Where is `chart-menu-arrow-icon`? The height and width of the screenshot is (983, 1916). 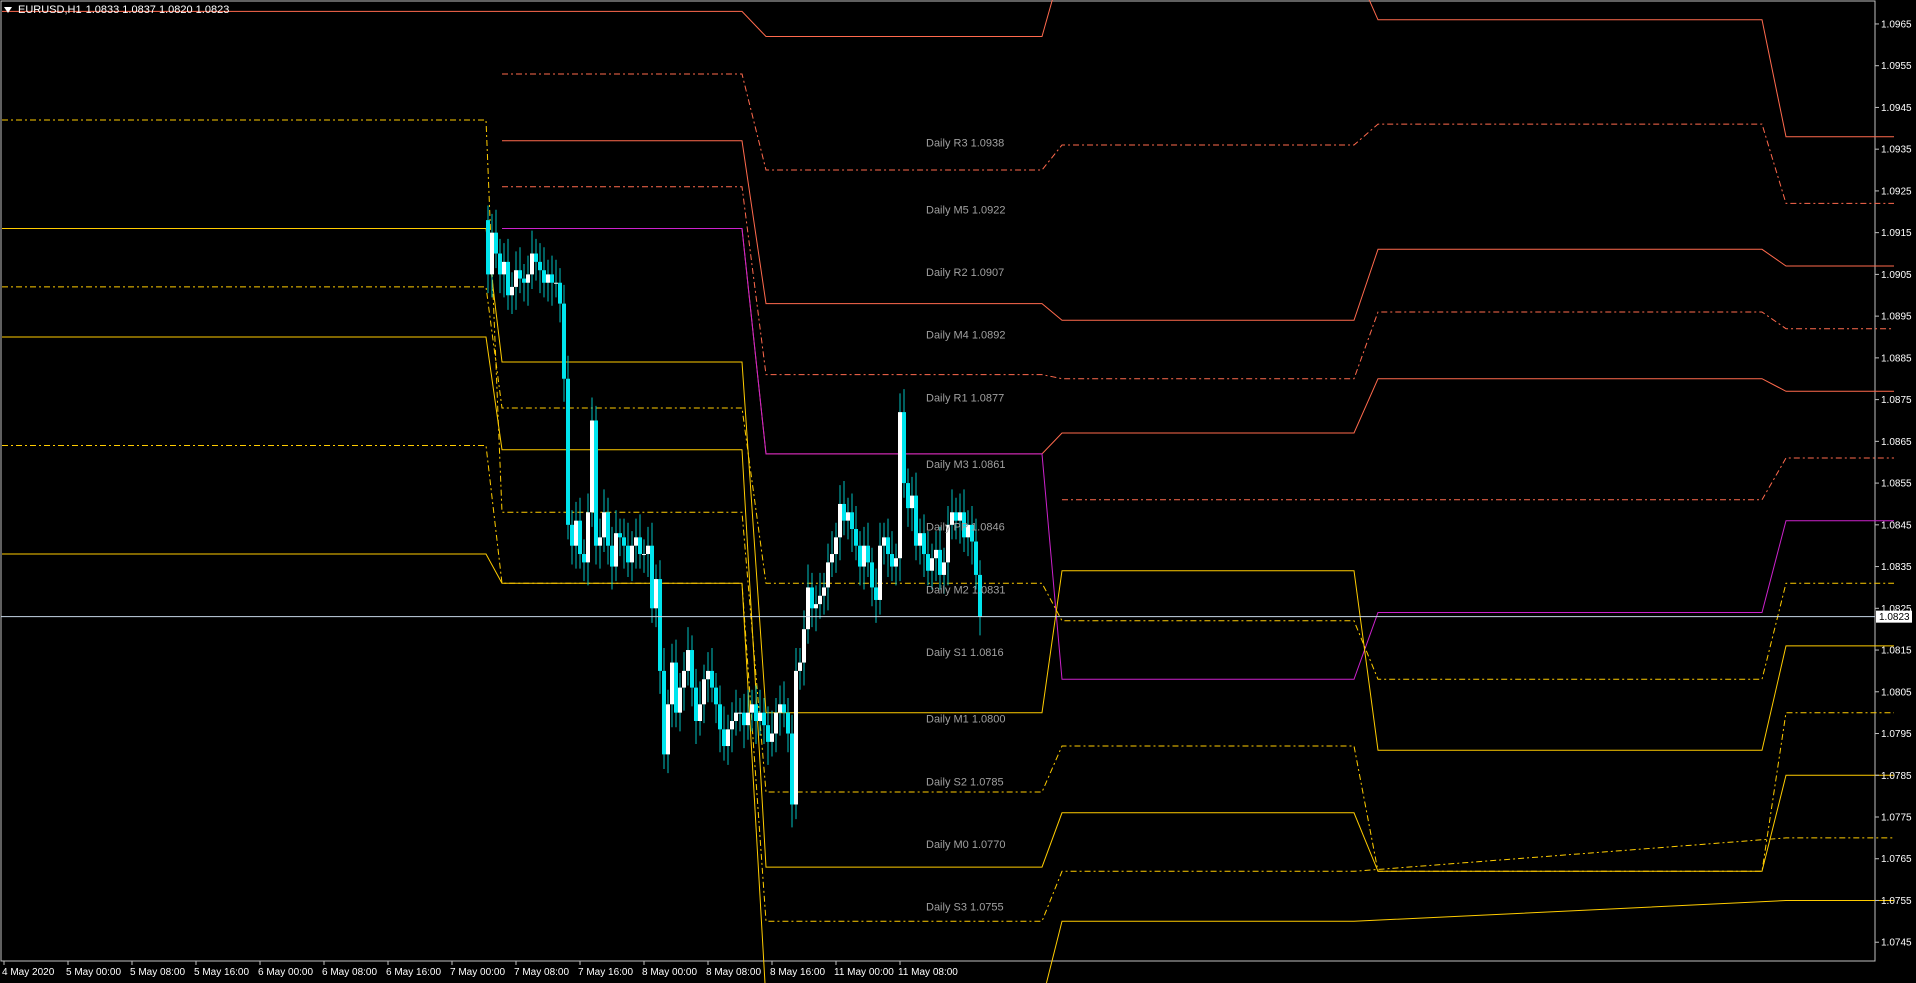 chart-menu-arrow-icon is located at coordinates (8, 10).